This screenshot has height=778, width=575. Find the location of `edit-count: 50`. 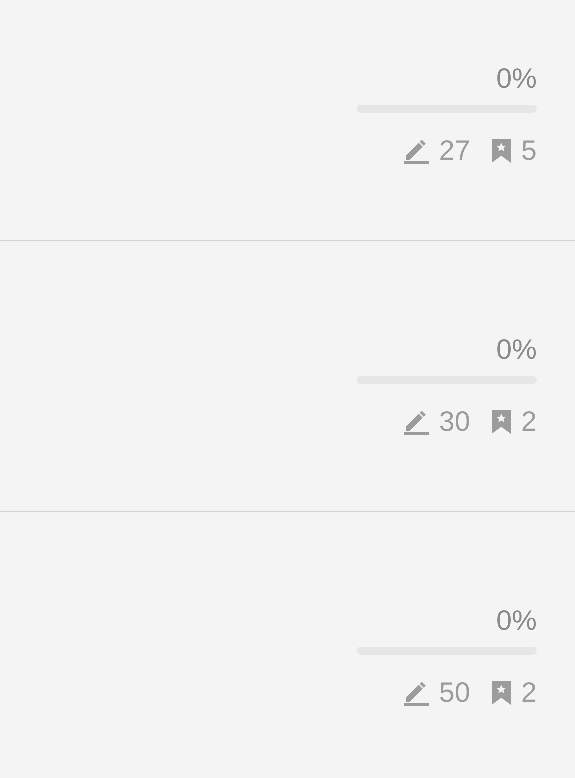

edit-count: 50 is located at coordinates (454, 693).